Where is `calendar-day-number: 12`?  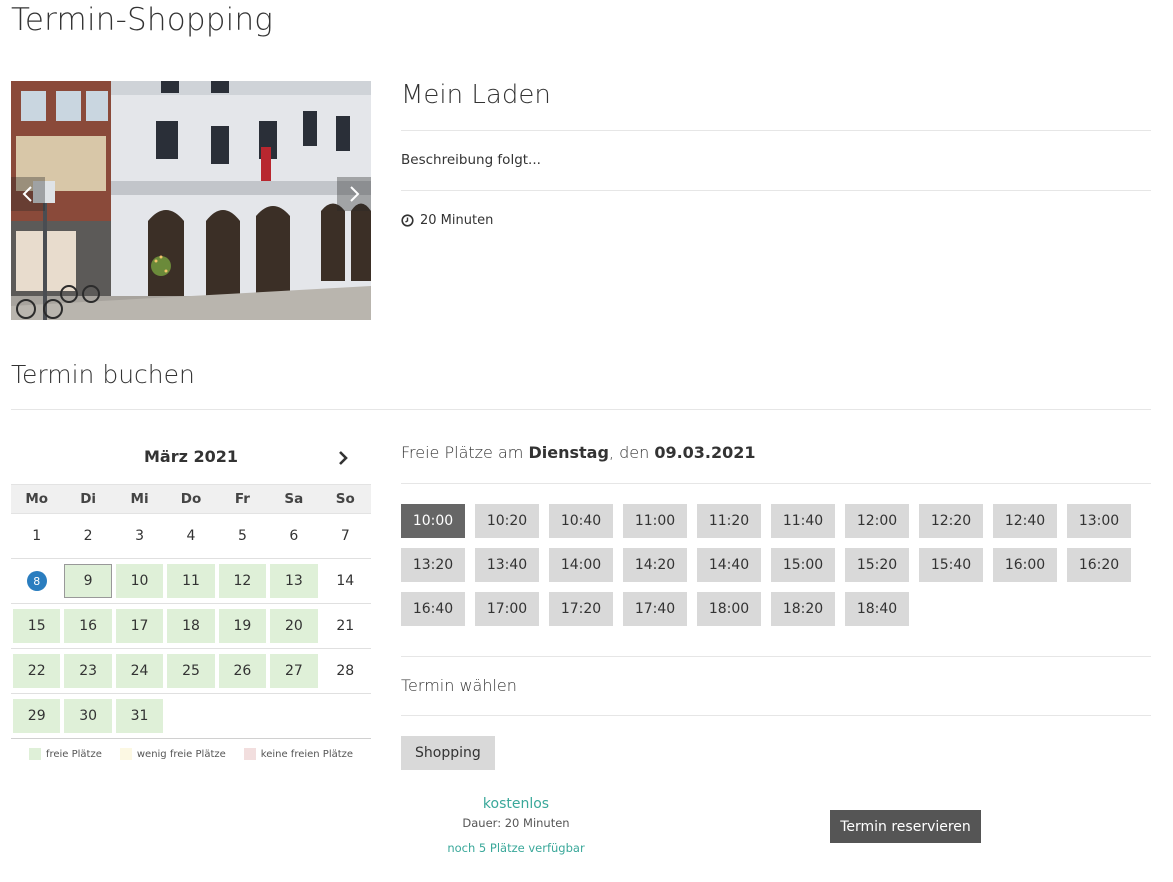 calendar-day-number: 12 is located at coordinates (242, 581).